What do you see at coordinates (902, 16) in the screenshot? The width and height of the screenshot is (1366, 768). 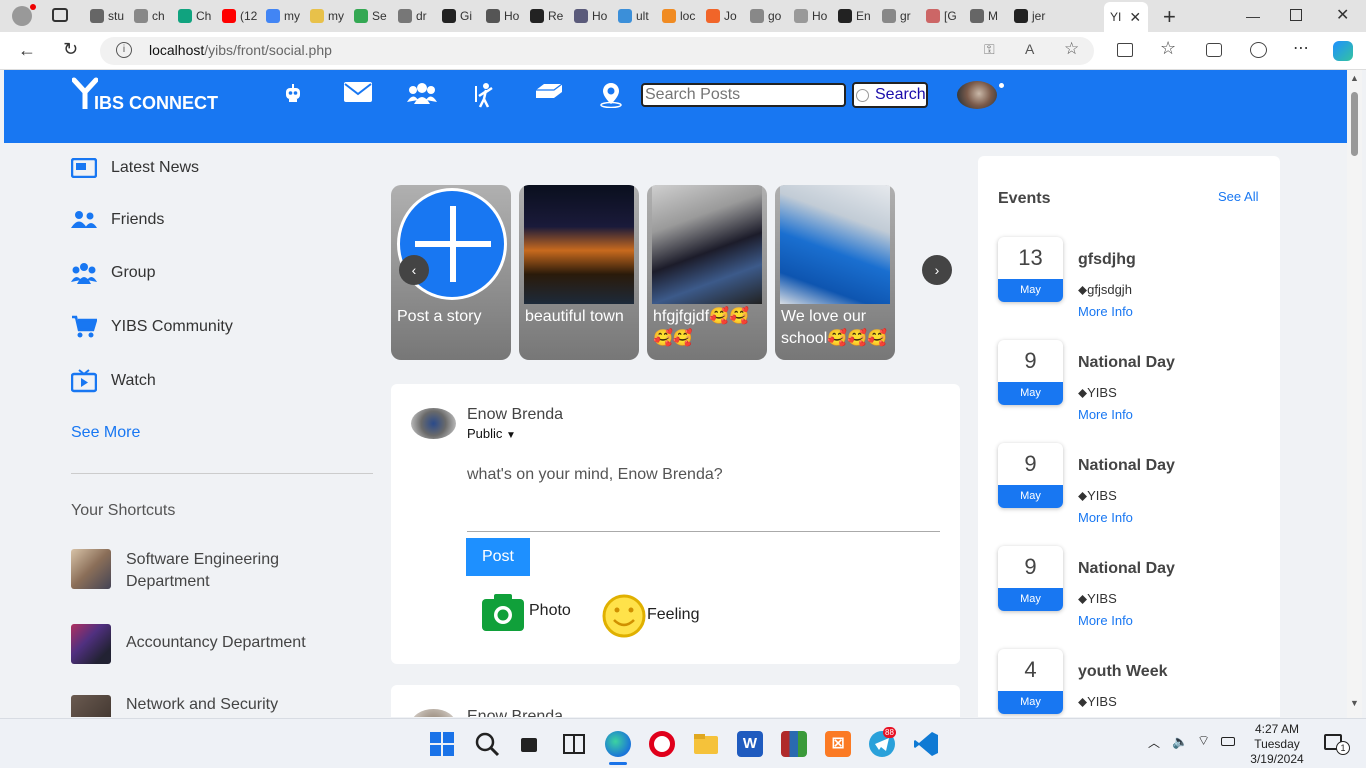 I see `browser-tab: gr` at bounding box center [902, 16].